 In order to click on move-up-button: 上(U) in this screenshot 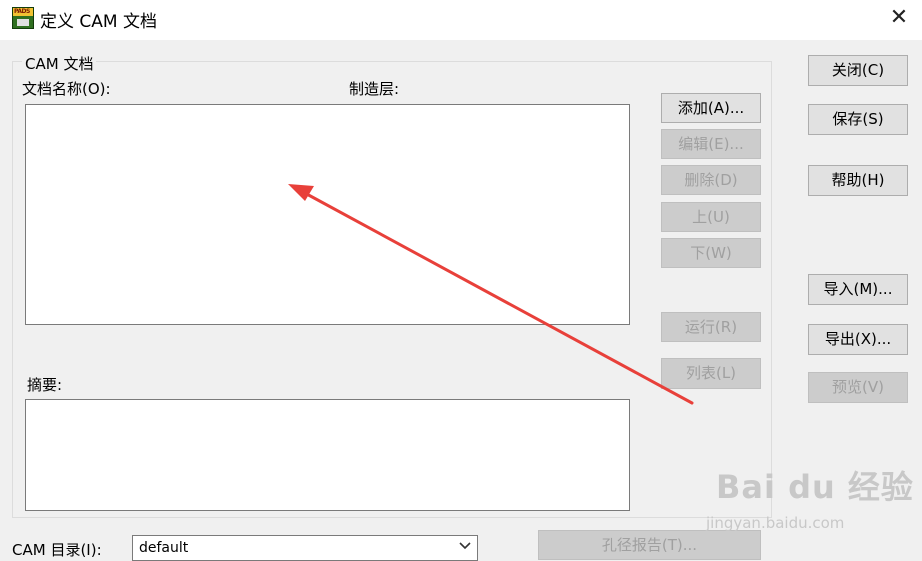, I will do `click(711, 217)`.